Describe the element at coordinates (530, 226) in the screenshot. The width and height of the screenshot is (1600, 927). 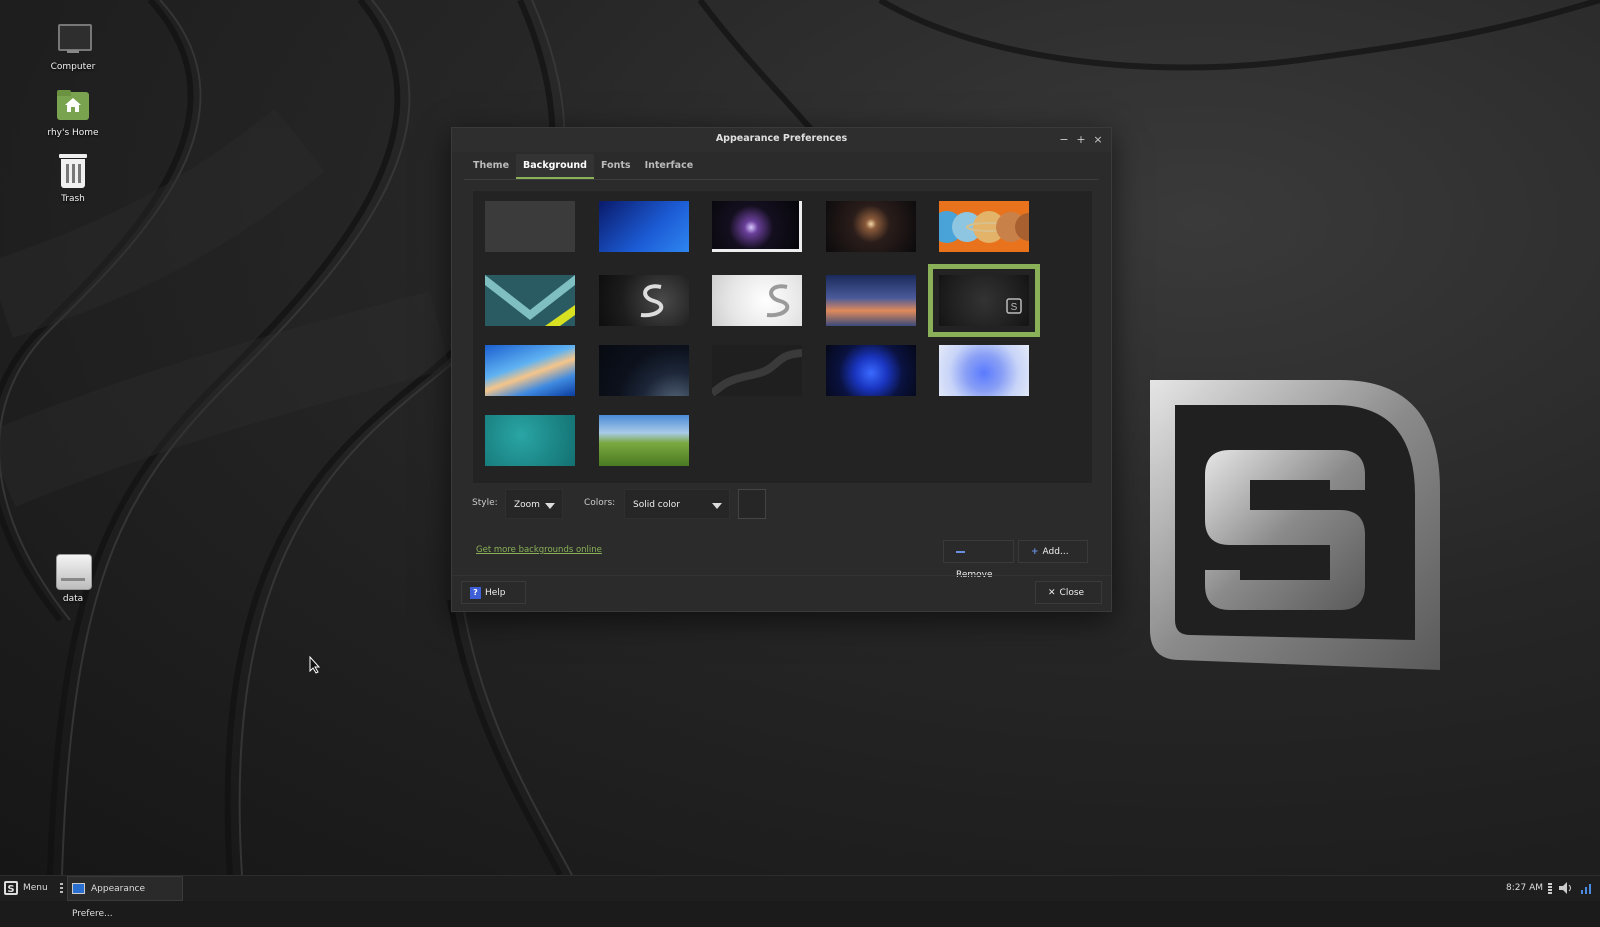
I see `background-thumb-solid-gray` at that location.